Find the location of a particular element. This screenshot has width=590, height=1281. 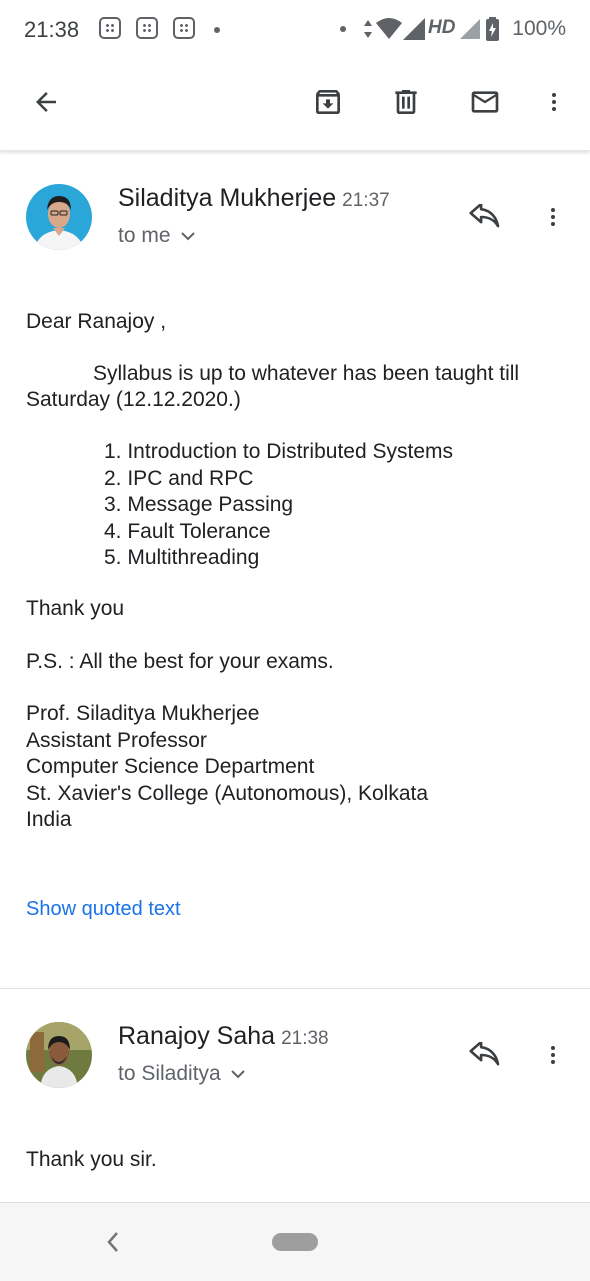

recipient-toggle: to Siladitya is located at coordinates (181, 1074).